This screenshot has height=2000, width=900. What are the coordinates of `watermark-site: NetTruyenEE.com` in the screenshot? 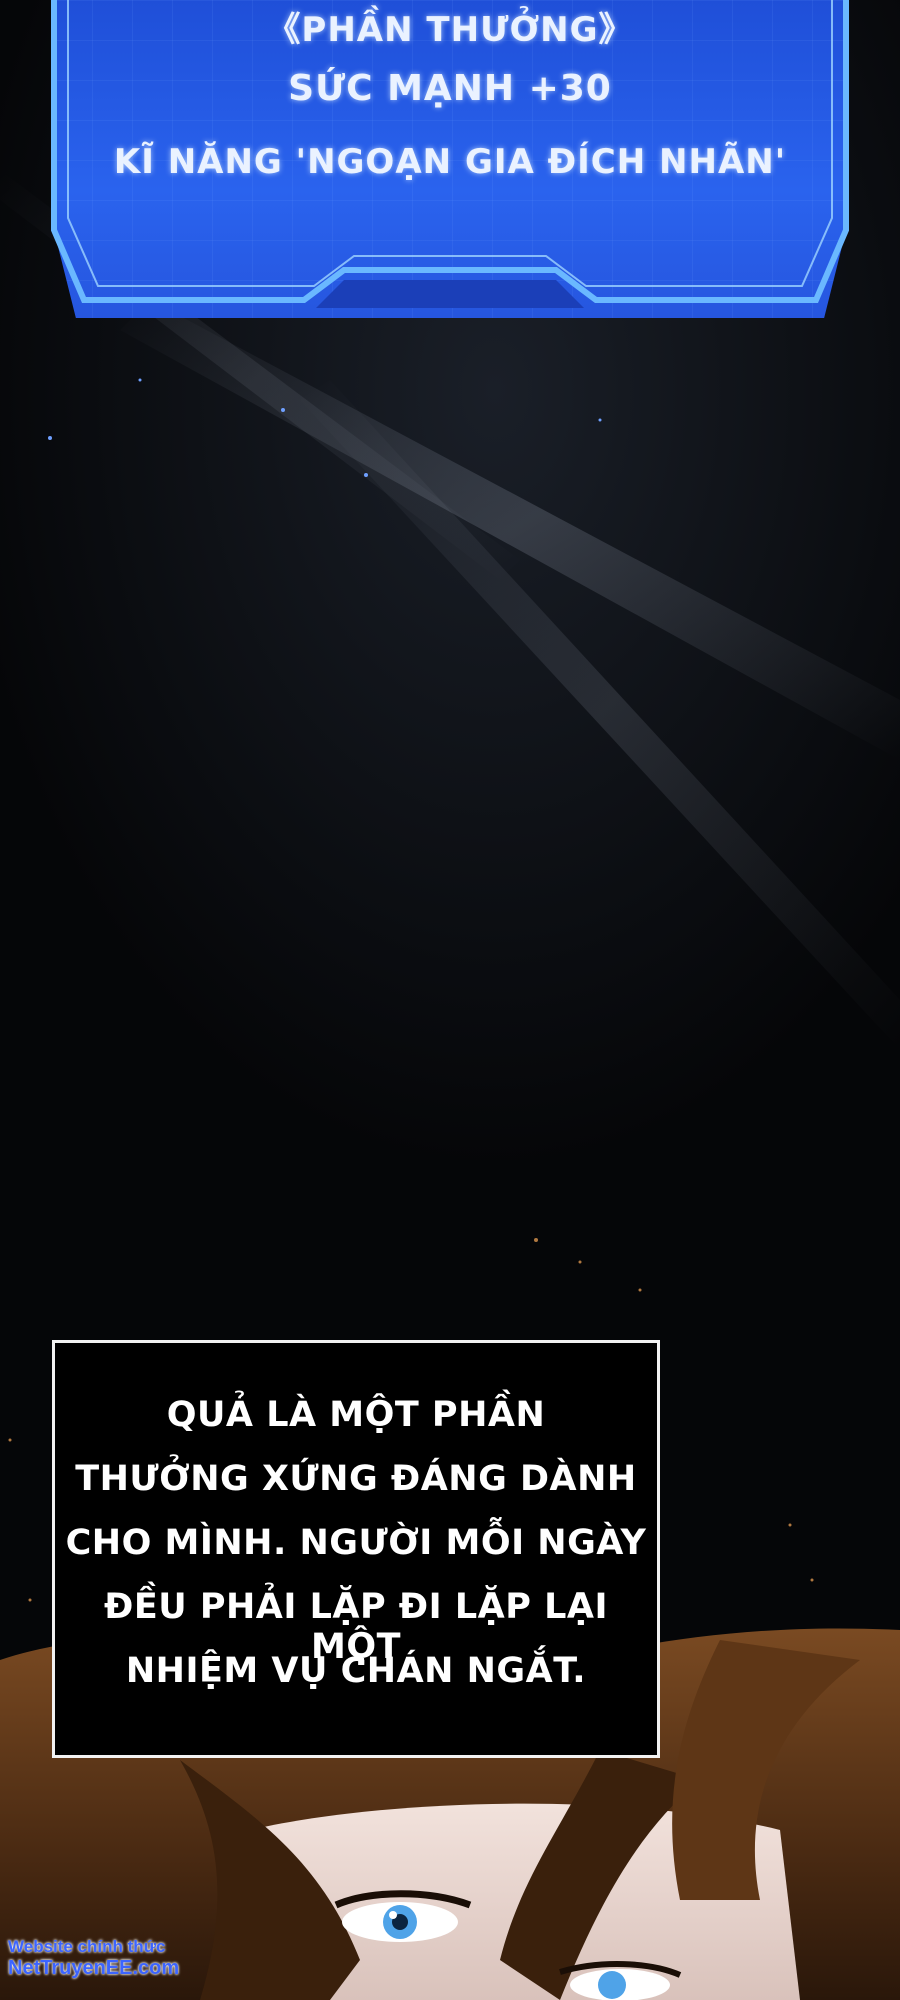 It's located at (94, 1968).